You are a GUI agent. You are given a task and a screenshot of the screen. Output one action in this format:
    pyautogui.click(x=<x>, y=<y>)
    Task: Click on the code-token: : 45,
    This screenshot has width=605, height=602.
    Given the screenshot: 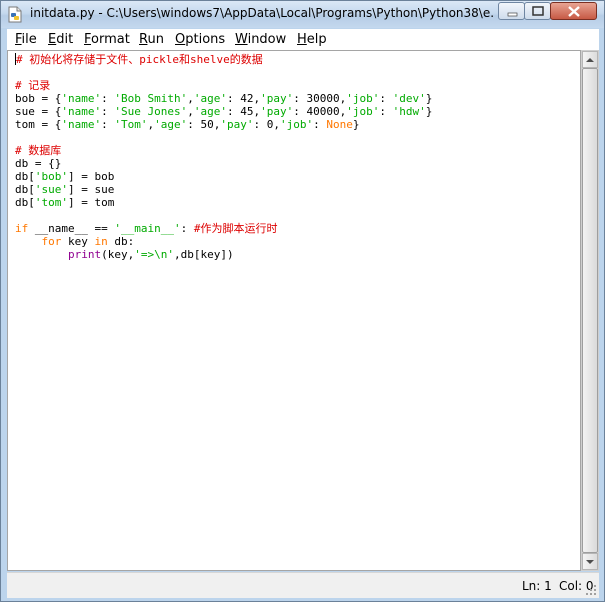 What is the action you would take?
    pyautogui.click(x=243, y=111)
    